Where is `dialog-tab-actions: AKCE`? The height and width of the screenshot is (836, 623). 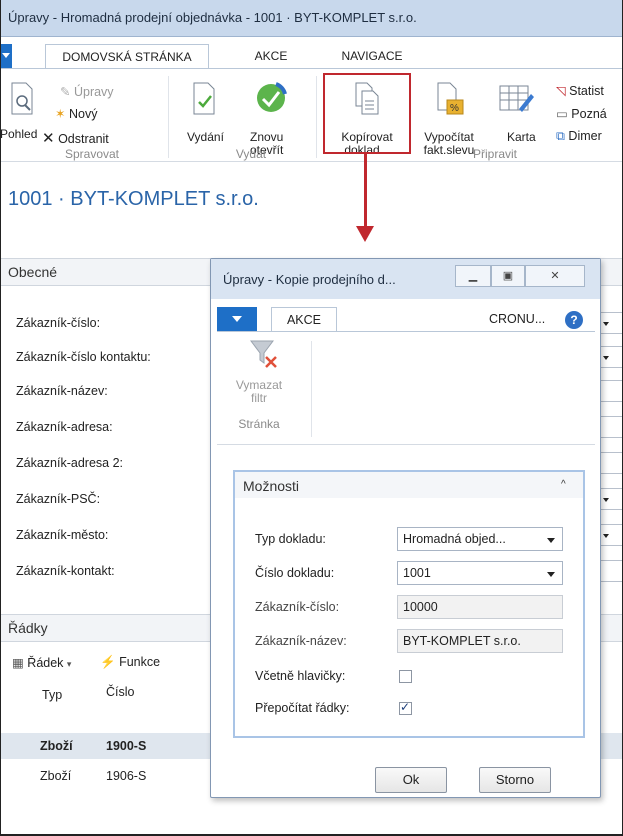 dialog-tab-actions: AKCE is located at coordinates (304, 319).